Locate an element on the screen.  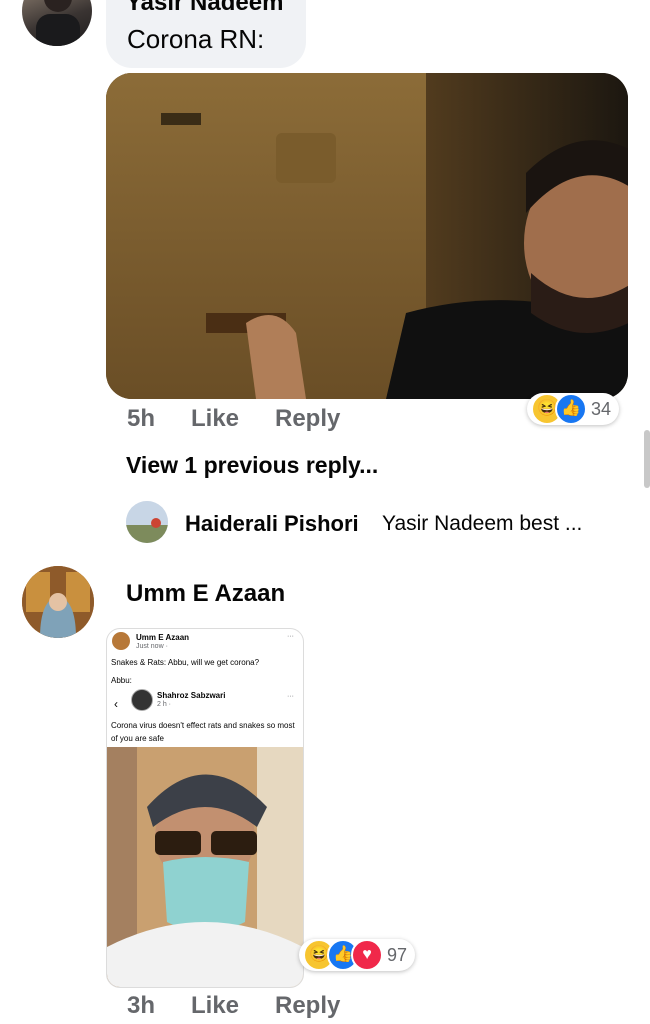
comment-text: Corona RN: is located at coordinates (196, 39).